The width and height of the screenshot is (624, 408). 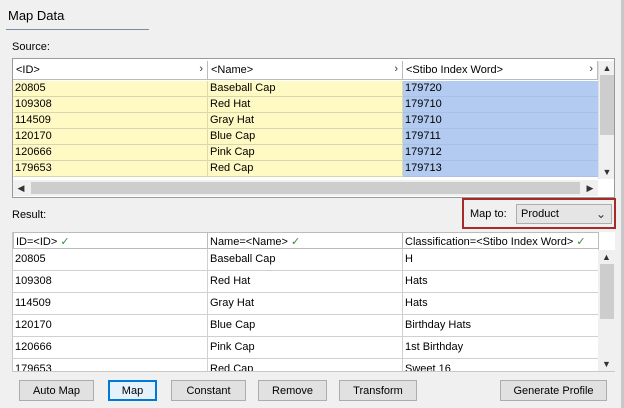 I want to click on table-row: 179653 Red Cap 179713, so click(x=305, y=169).